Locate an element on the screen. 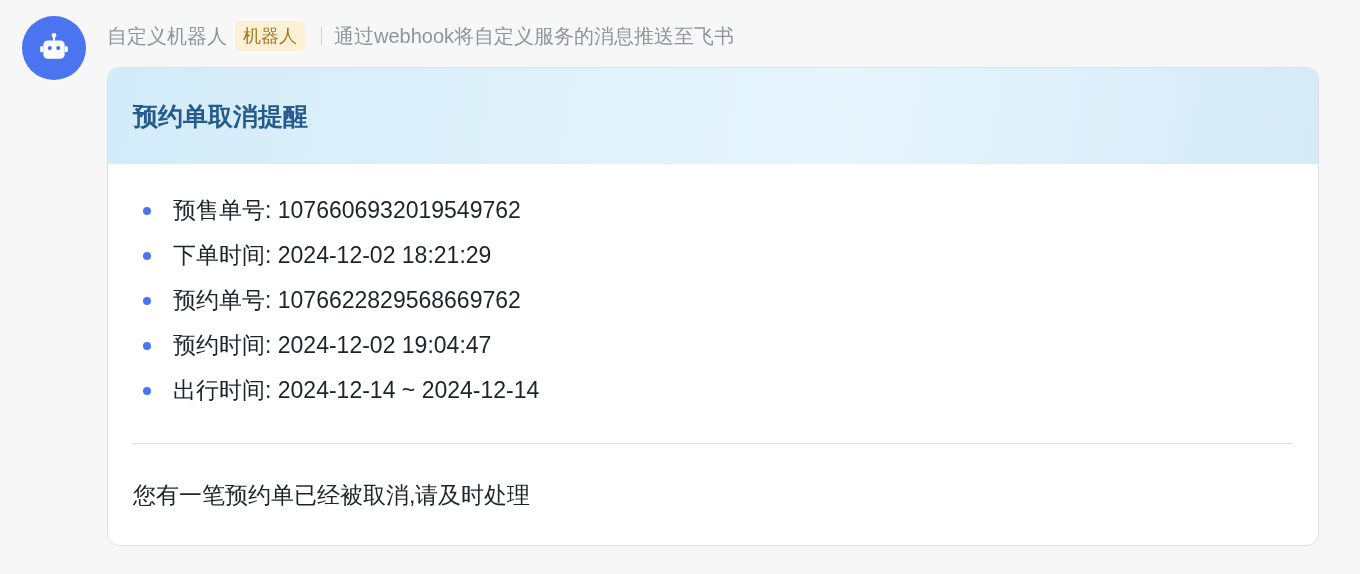 The width and height of the screenshot is (1360, 574). detail-line: 预约时间: 2024-12-02 19:04:47 is located at coordinates (332, 345).